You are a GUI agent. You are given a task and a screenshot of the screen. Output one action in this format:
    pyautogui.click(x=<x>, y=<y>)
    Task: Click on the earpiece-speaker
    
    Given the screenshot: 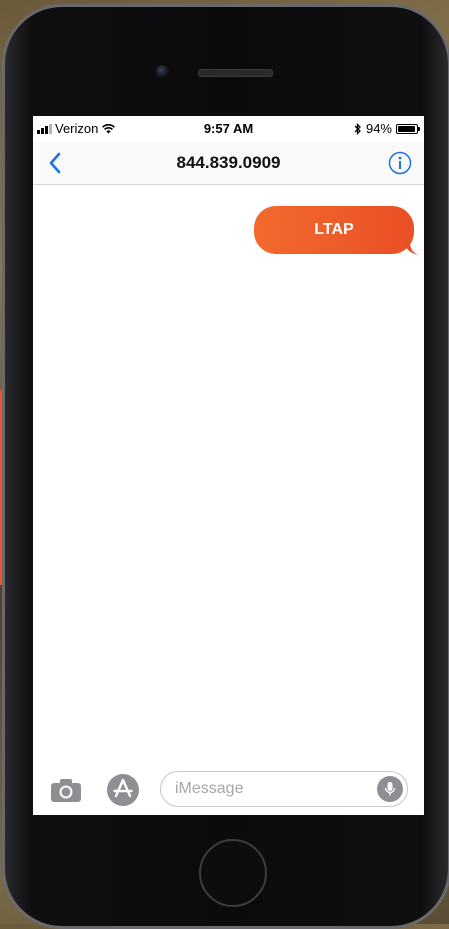 What is the action you would take?
    pyautogui.click(x=235, y=73)
    